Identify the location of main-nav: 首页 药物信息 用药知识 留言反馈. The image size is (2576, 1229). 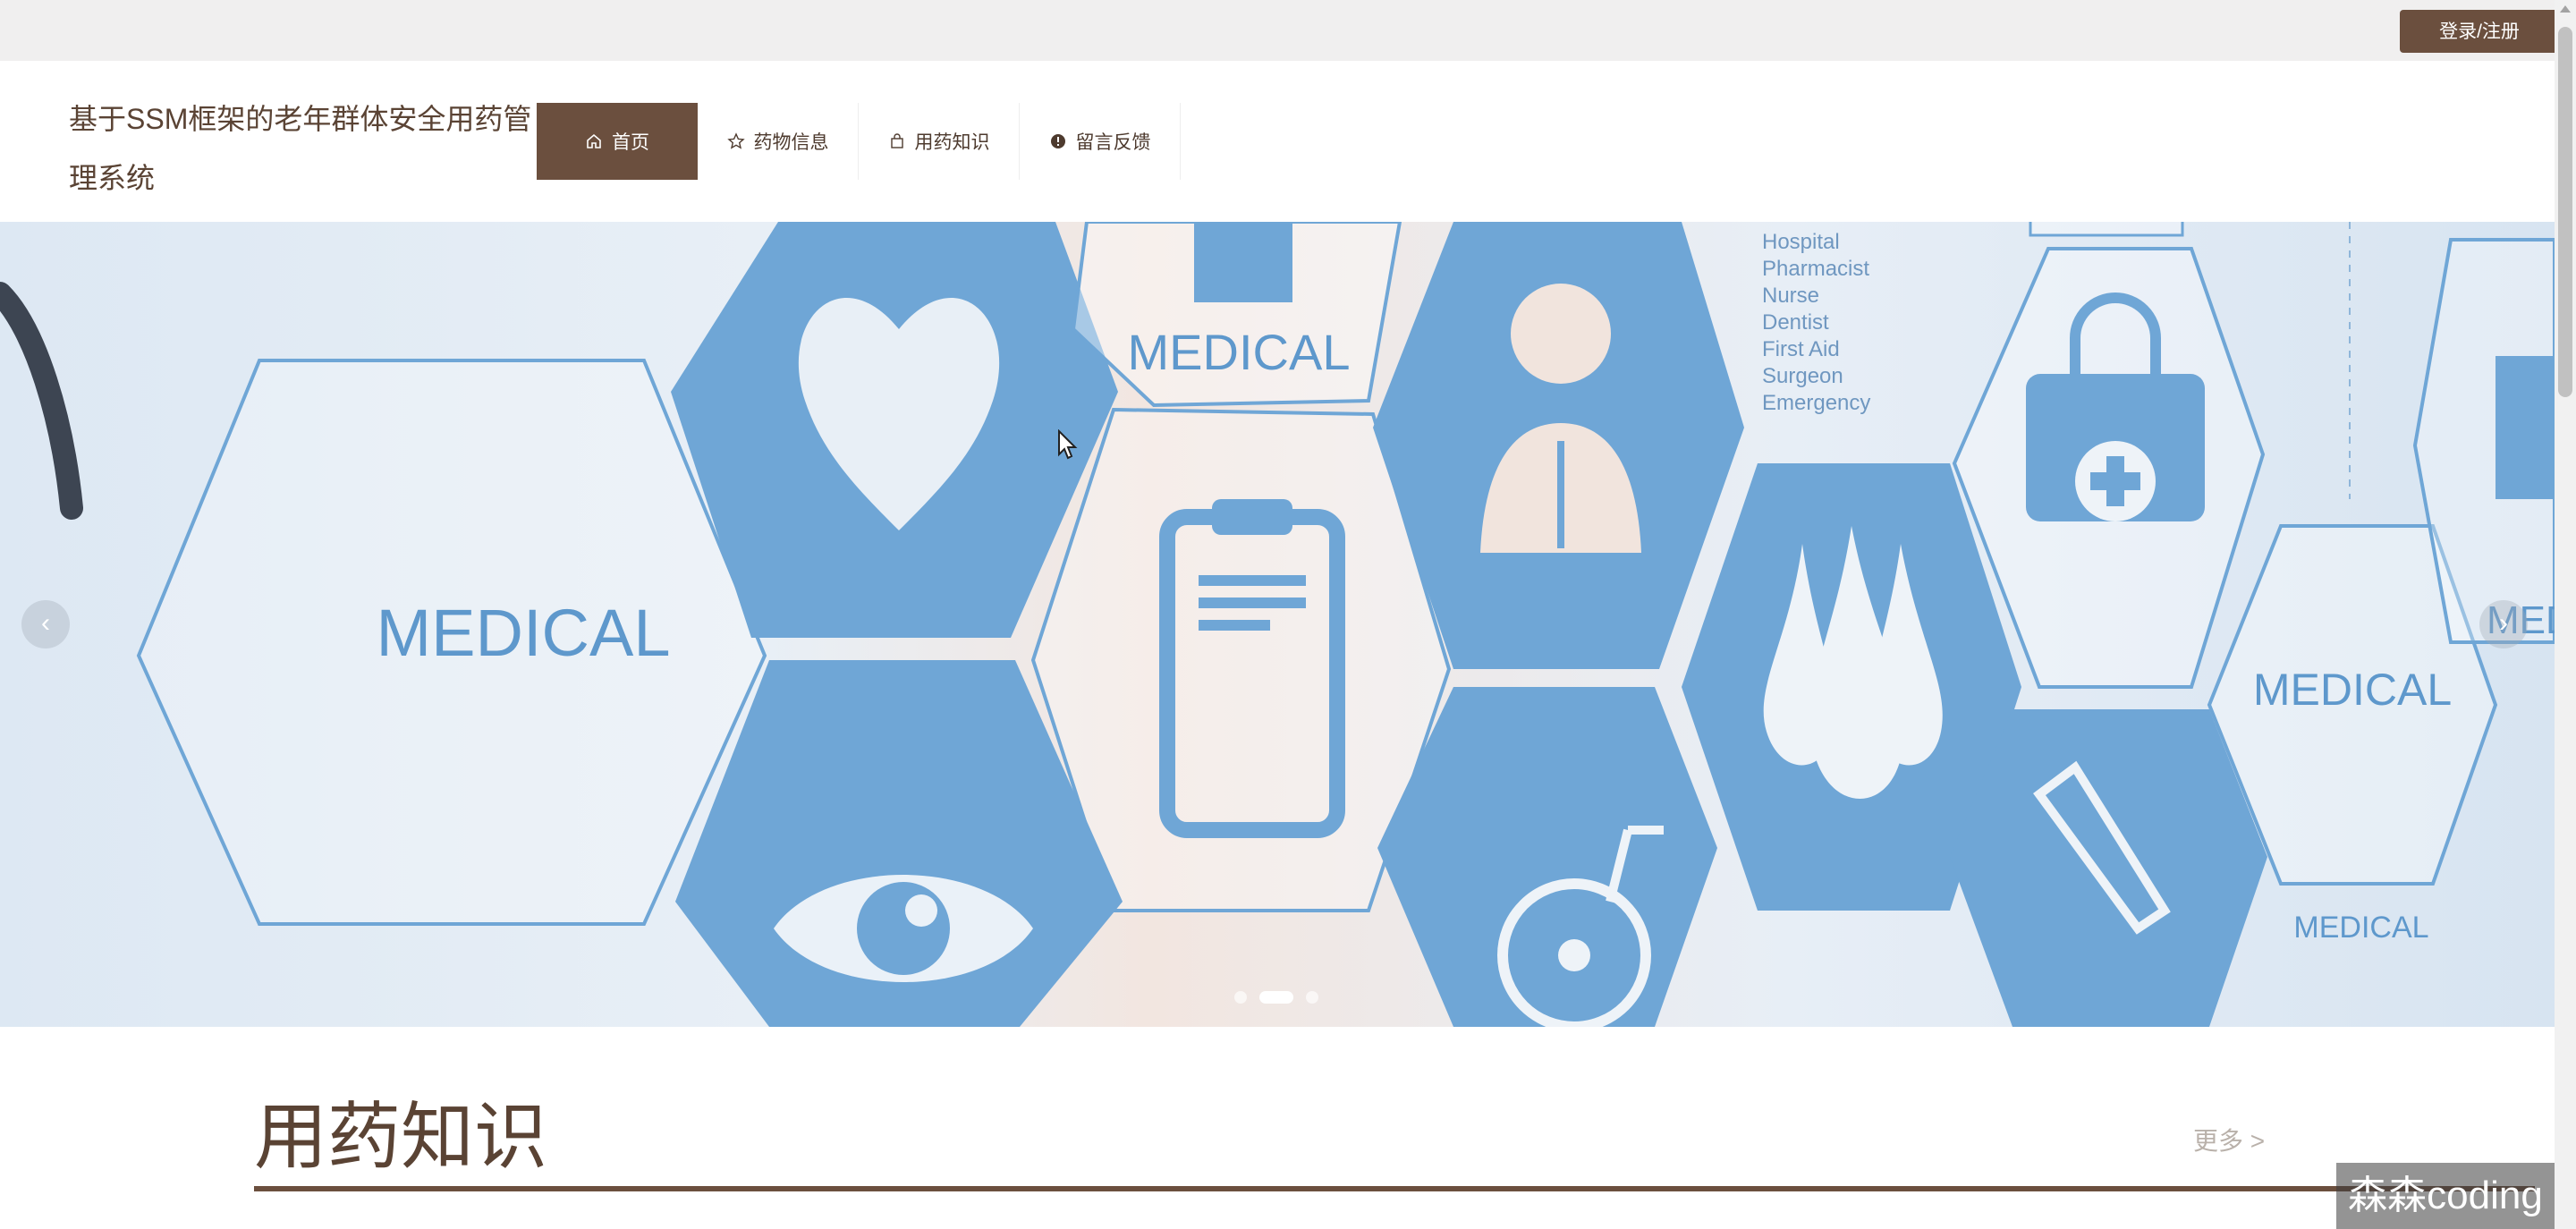
(859, 141).